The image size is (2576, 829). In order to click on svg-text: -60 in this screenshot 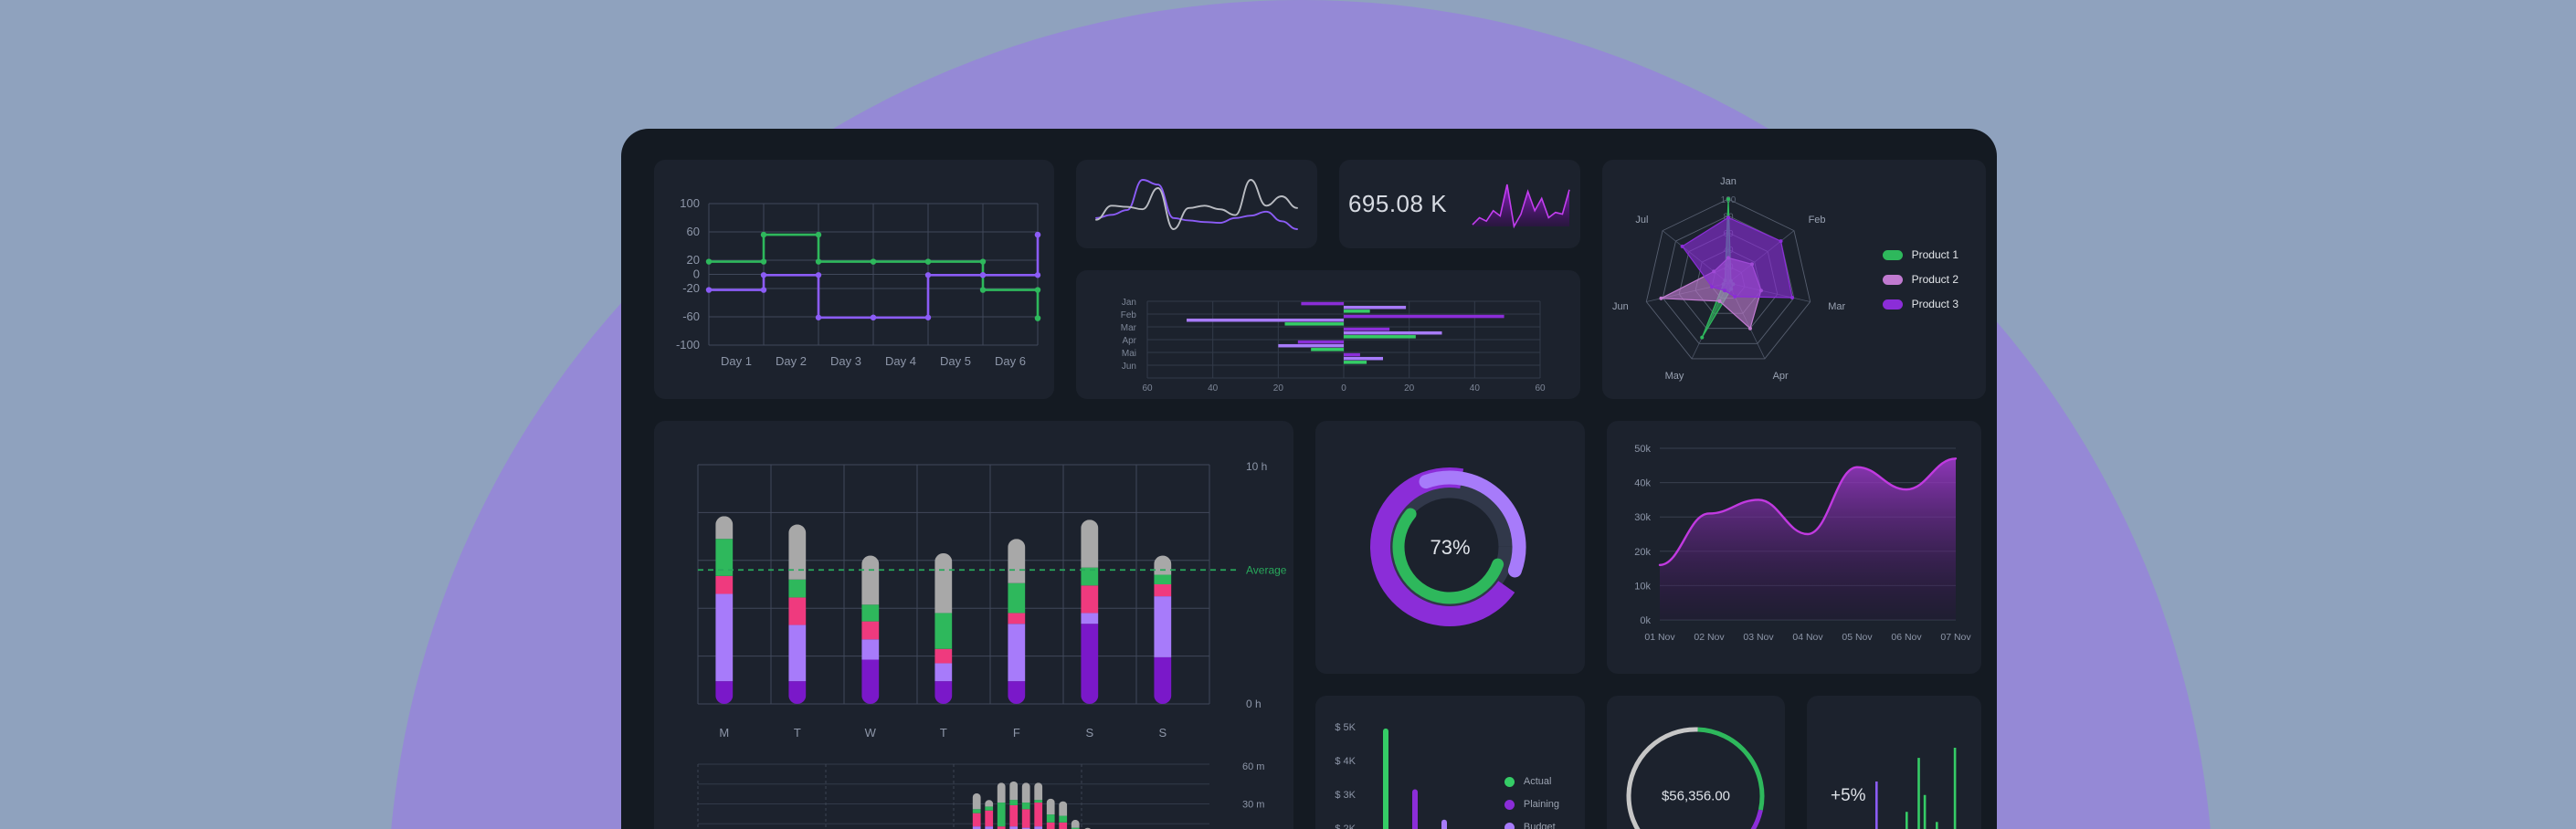, I will do `click(691, 317)`.